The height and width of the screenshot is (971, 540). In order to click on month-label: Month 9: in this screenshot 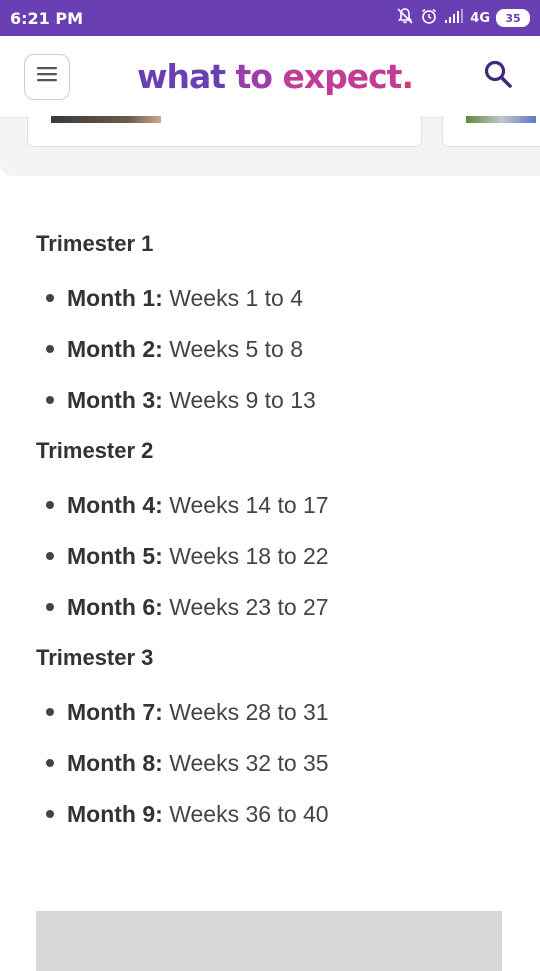, I will do `click(115, 814)`.